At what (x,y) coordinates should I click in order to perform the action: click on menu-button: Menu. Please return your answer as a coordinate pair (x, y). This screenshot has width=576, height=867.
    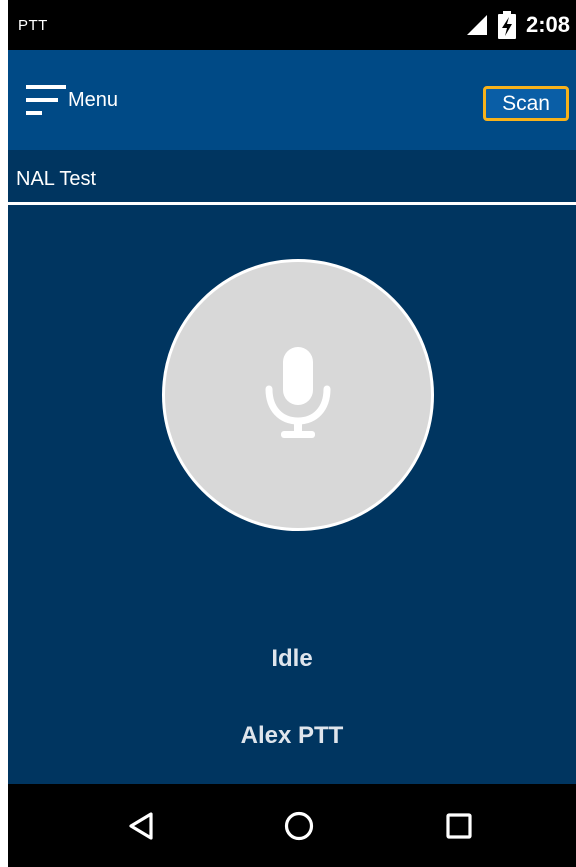
    Looking at the image, I should click on (72, 102).